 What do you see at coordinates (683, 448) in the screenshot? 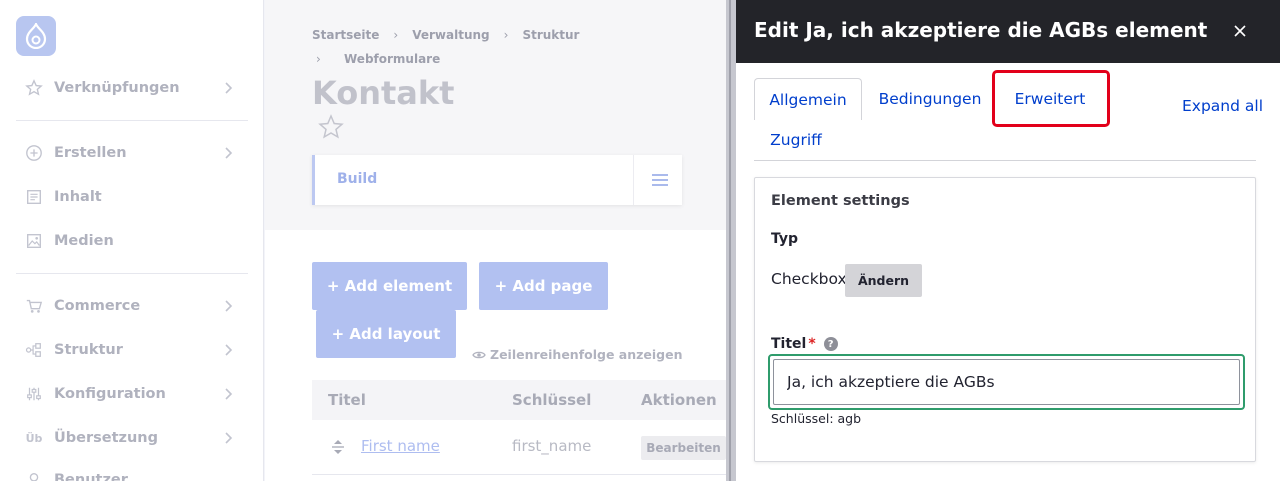
I see `edit-row-button: Bearbeiten` at bounding box center [683, 448].